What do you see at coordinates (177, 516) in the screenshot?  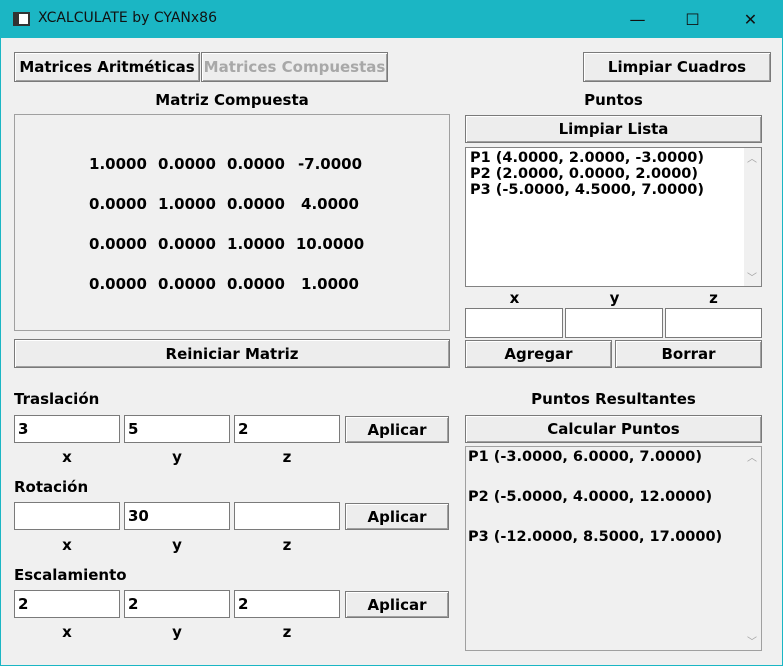 I see `rotacion-y-input: 30` at bounding box center [177, 516].